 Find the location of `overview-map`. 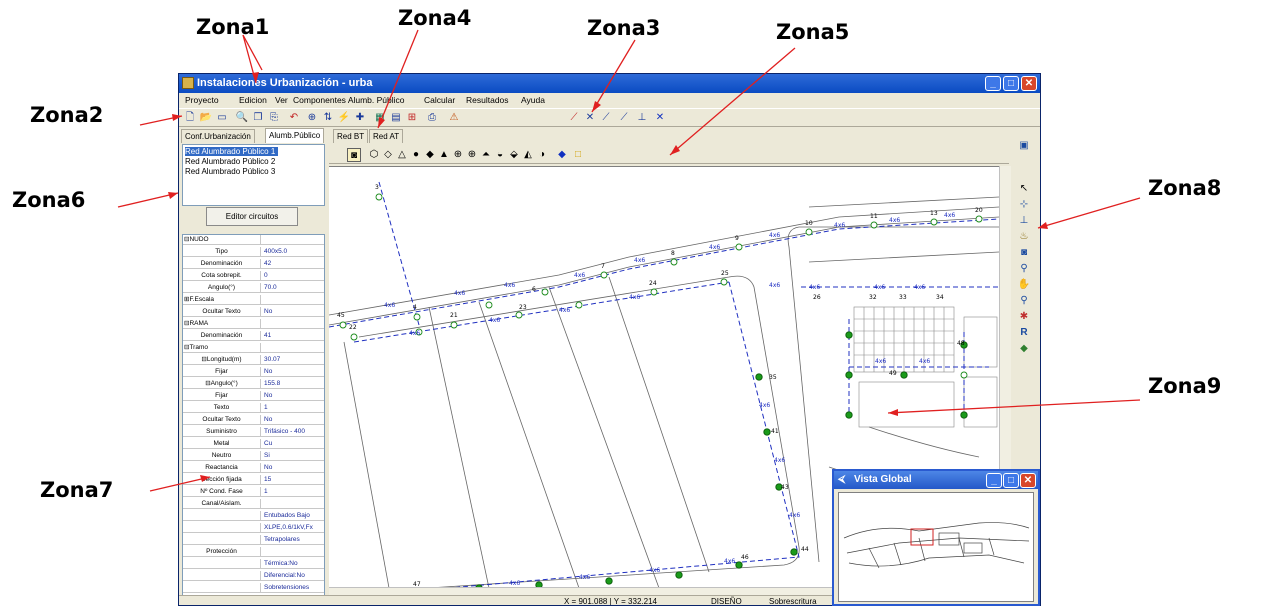

overview-map is located at coordinates (937, 548).